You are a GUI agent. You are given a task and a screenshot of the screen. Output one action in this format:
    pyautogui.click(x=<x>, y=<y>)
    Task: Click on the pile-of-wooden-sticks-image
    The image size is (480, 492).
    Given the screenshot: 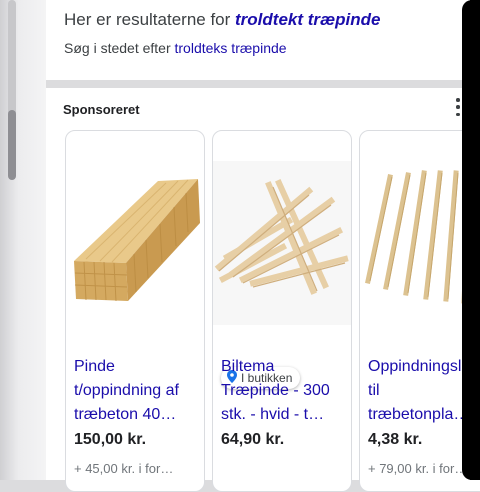 What is the action you would take?
    pyautogui.click(x=282, y=243)
    